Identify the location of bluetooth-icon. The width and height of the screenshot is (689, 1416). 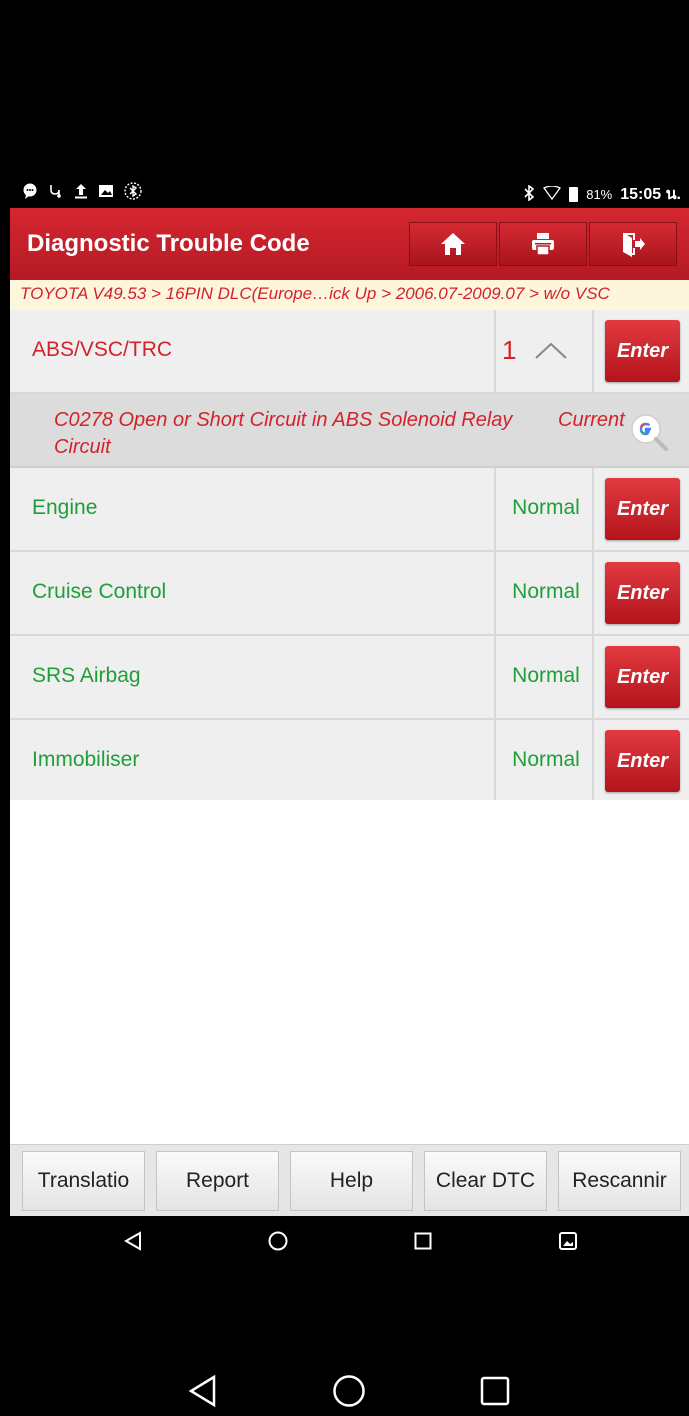
(529, 194).